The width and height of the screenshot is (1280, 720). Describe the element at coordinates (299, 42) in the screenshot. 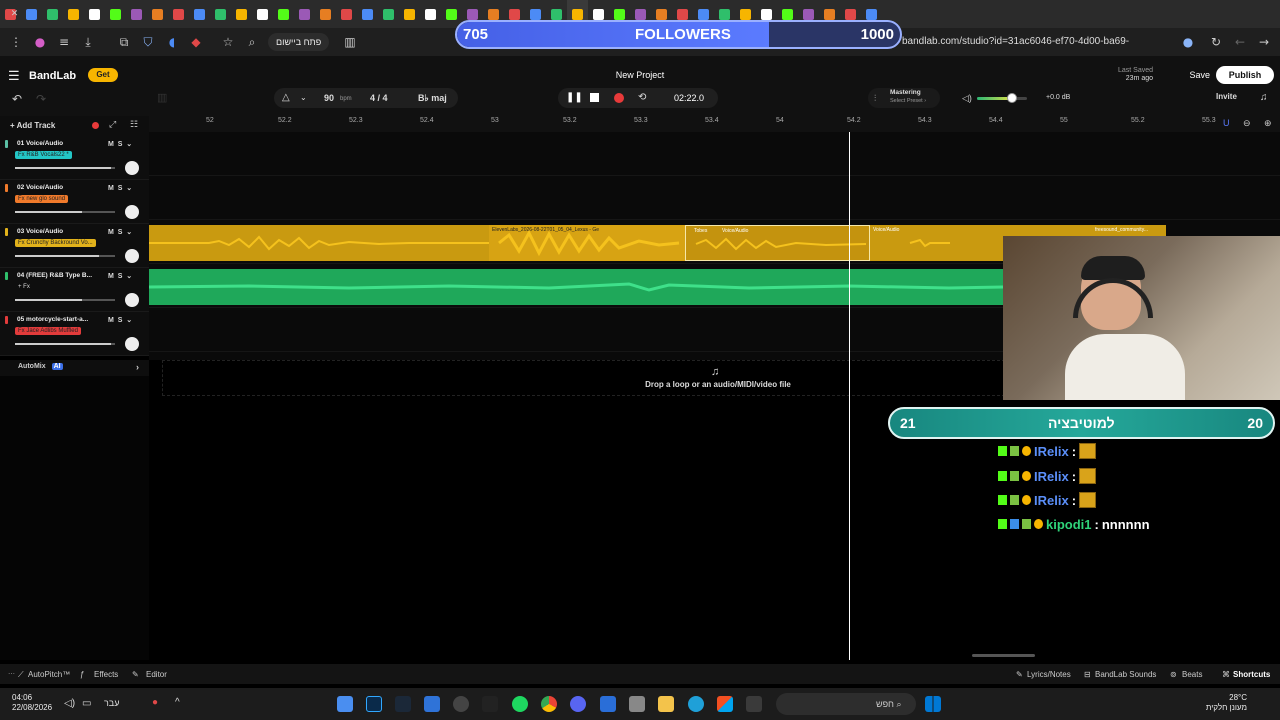

I see `open-in-app-button: פתח ביישום` at that location.